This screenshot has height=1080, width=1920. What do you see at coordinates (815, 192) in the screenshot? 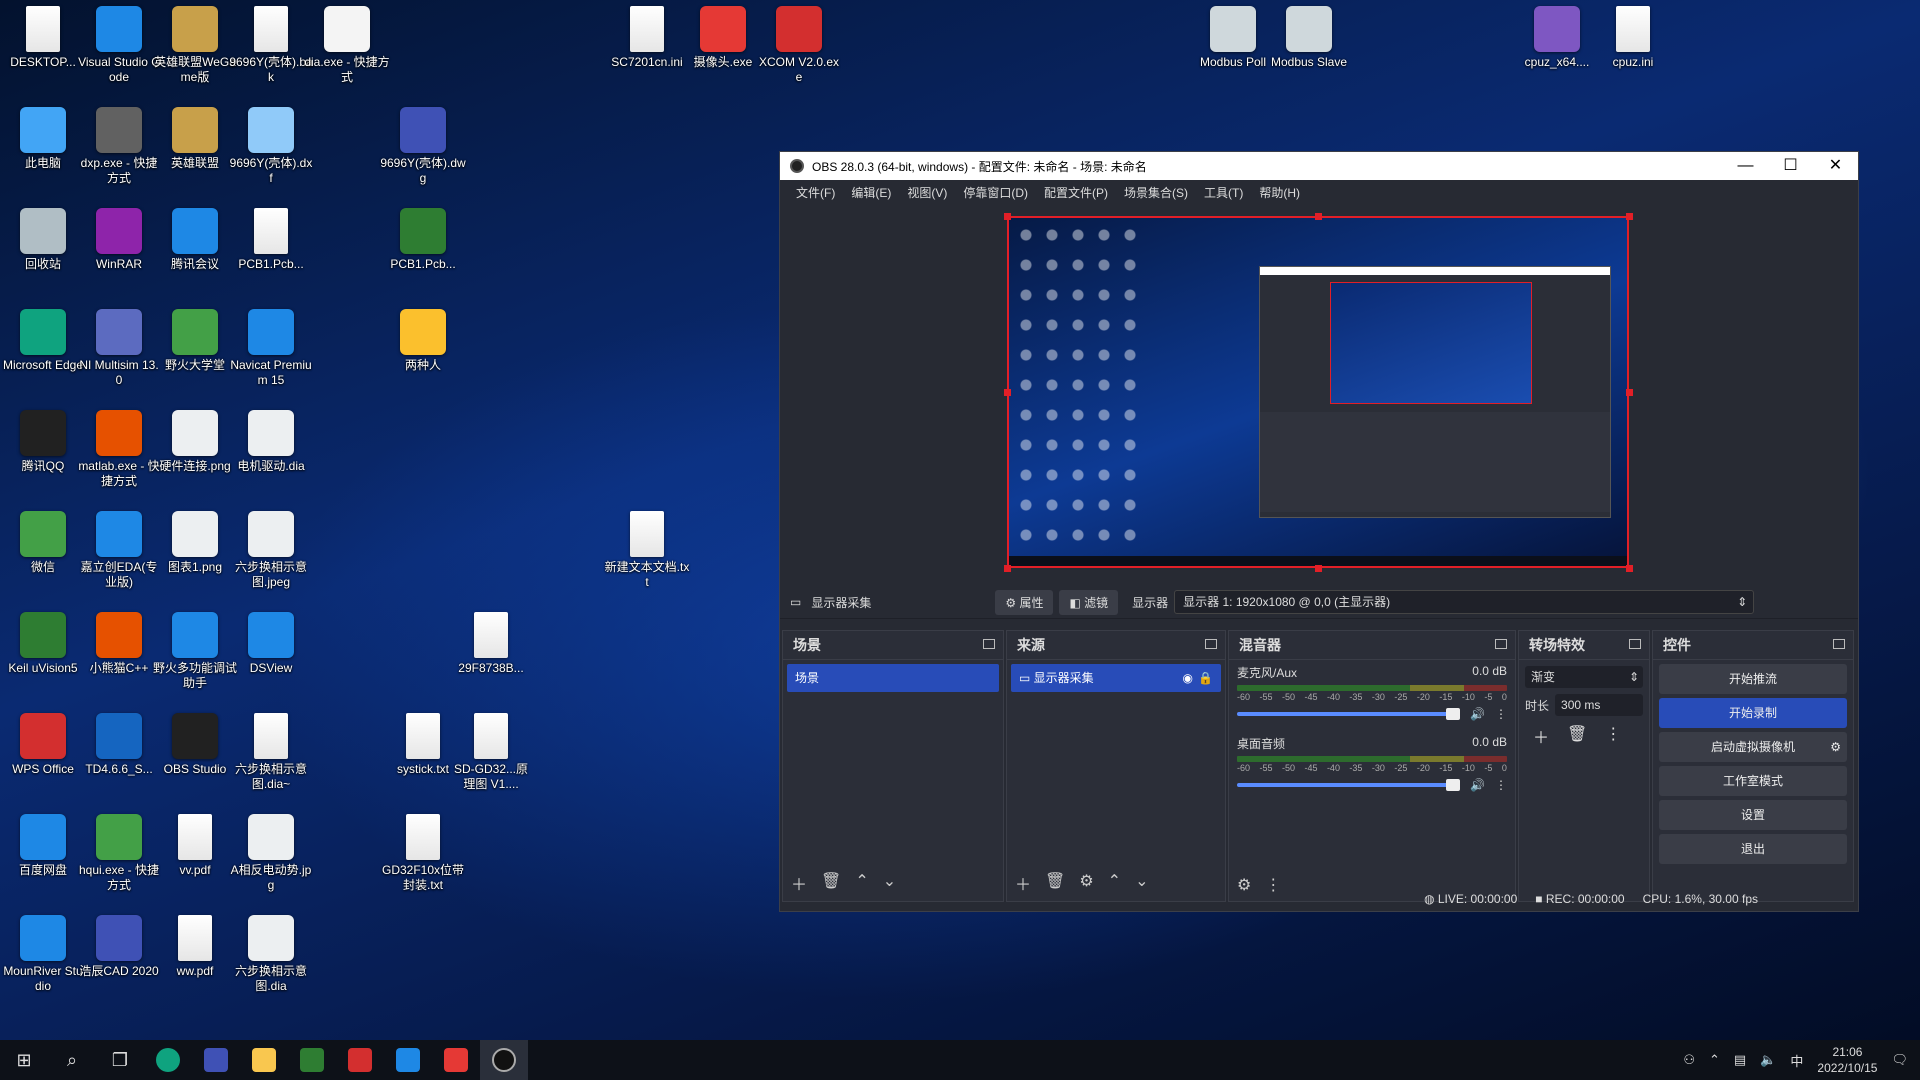
I see `menu-file: 文件(F)` at bounding box center [815, 192].